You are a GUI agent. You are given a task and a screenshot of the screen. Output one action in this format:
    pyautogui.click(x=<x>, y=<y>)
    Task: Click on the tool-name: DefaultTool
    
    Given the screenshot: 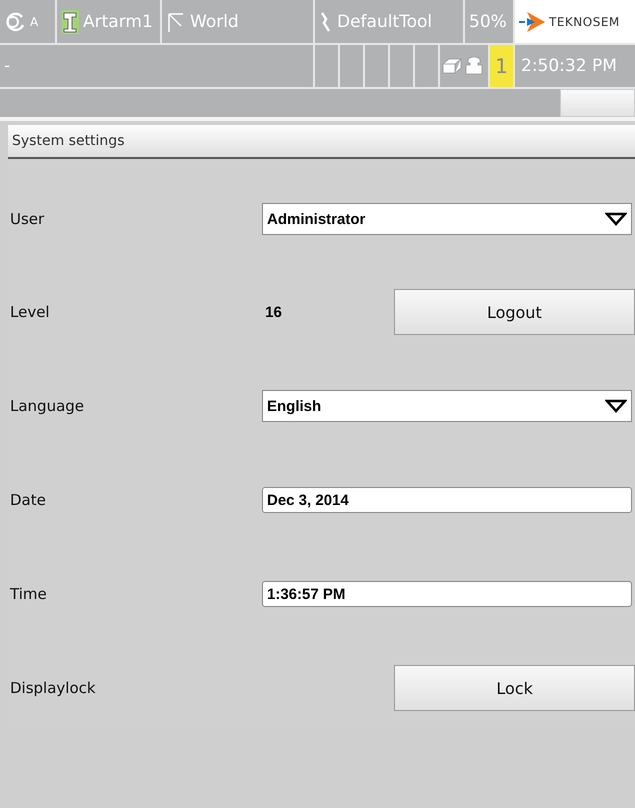 What is the action you would take?
    pyautogui.click(x=384, y=22)
    